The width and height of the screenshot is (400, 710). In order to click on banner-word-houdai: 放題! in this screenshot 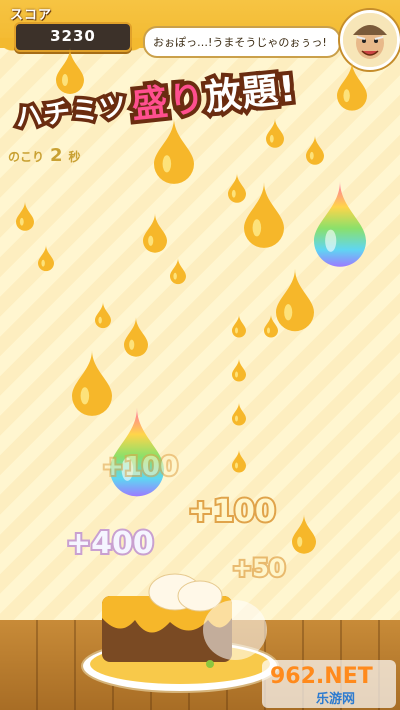, I will do `click(250, 93)`.